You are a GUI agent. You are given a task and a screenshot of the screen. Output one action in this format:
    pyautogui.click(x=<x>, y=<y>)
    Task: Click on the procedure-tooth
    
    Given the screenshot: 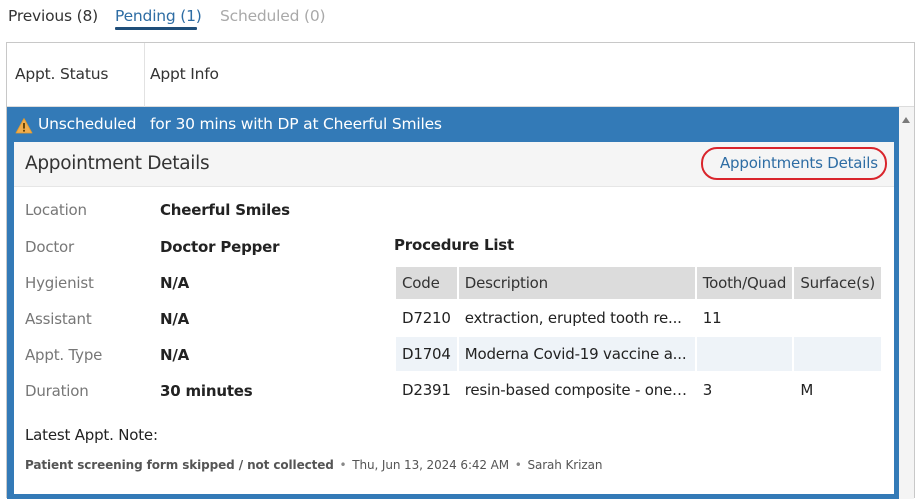 What is the action you would take?
    pyautogui.click(x=745, y=353)
    